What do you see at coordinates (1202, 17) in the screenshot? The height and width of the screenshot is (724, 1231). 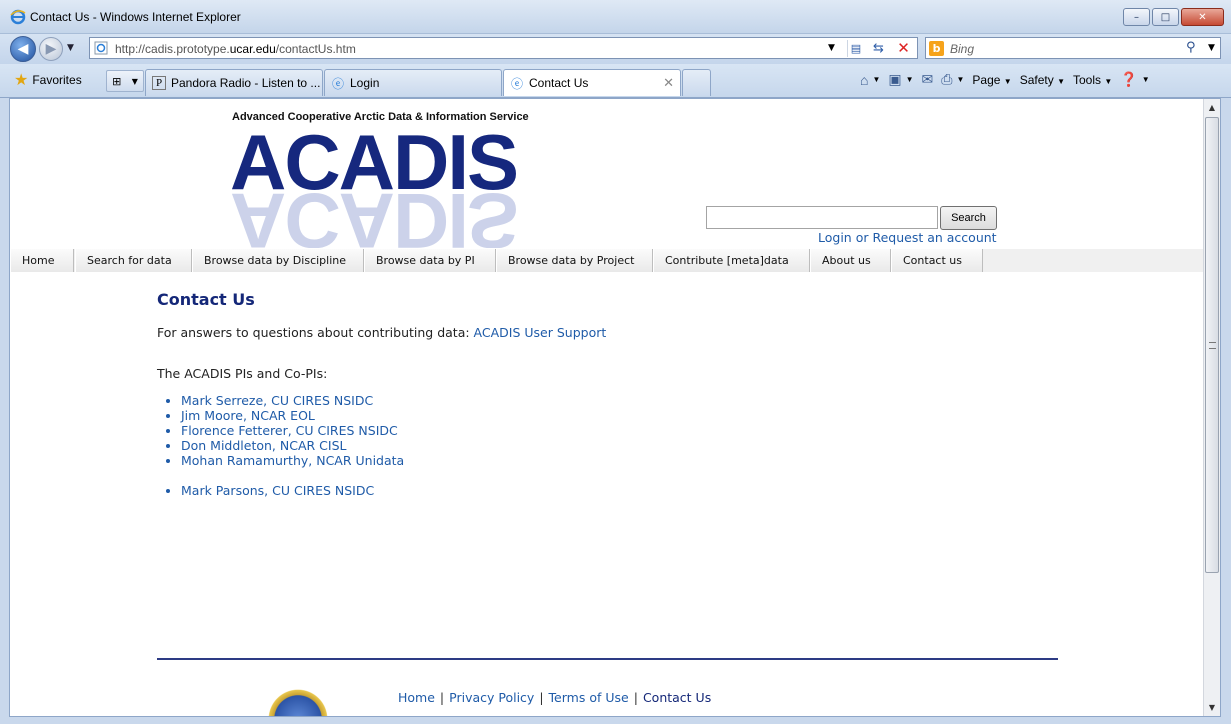 I see `close-window-button: ✕` at bounding box center [1202, 17].